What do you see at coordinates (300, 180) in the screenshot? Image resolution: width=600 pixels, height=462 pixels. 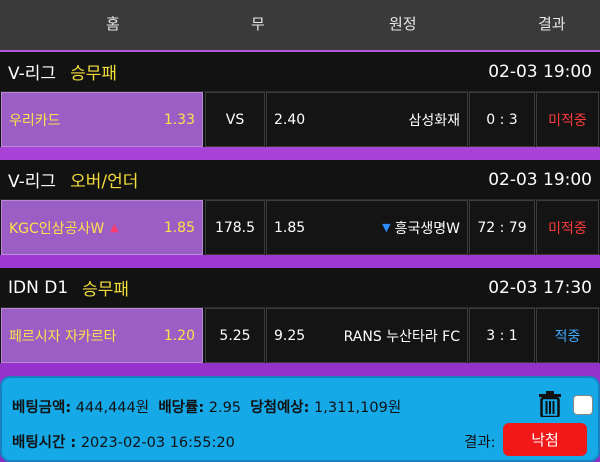 I see `match-title-bar: V-리그 오버/언더 02-03 19:00` at bounding box center [300, 180].